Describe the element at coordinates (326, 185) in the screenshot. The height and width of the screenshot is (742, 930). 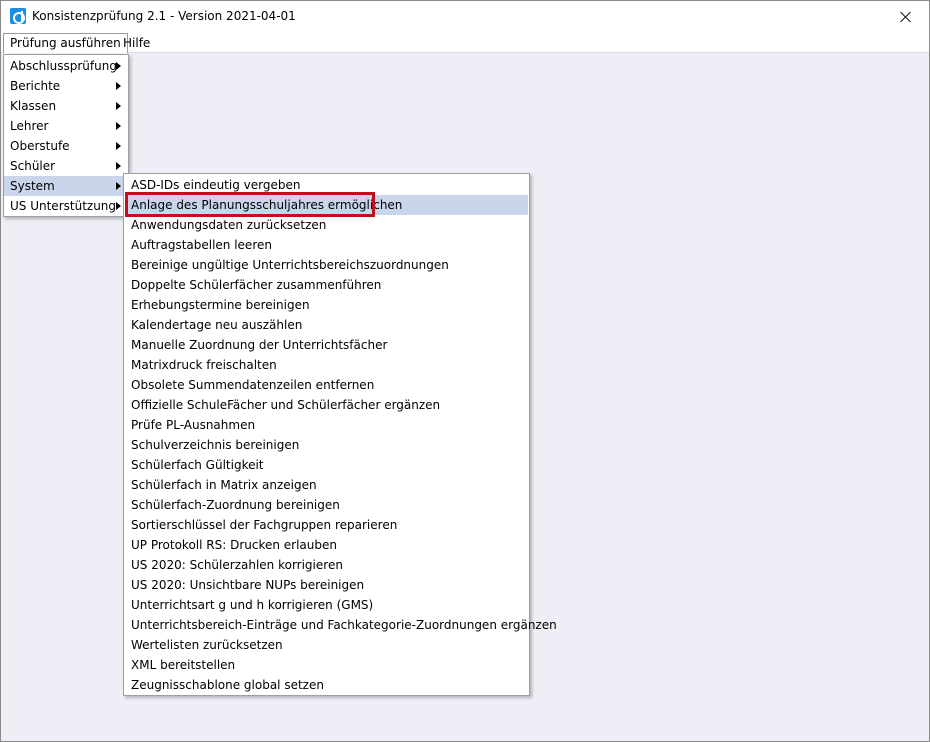
I see `submenu-item-asd-ids: ASD-IDs eindeutig vergeben` at that location.